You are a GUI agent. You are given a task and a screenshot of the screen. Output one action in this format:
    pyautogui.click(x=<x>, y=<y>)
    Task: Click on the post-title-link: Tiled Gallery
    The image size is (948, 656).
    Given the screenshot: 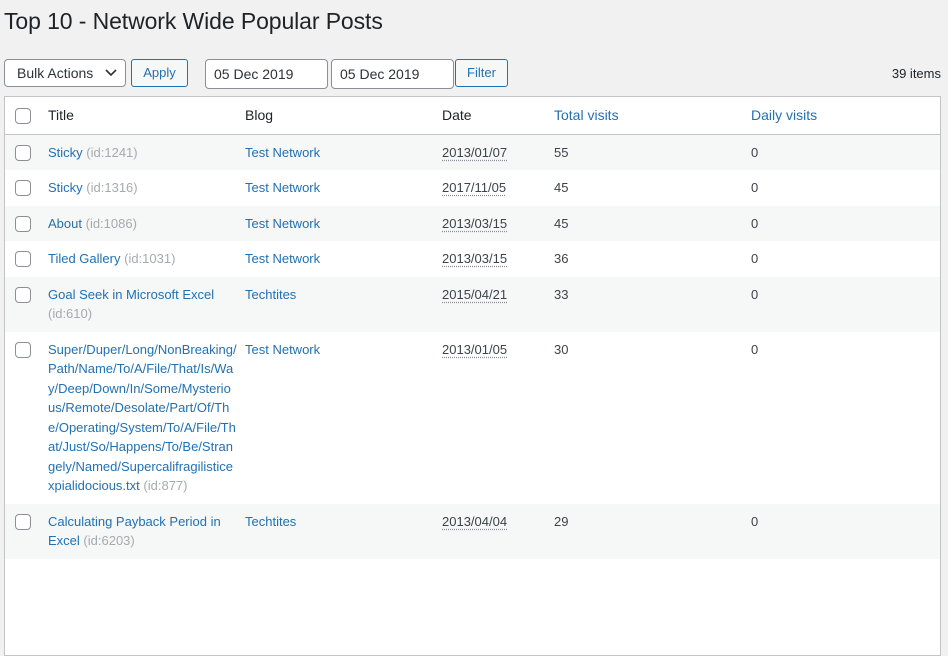 What is the action you would take?
    pyautogui.click(x=84, y=258)
    